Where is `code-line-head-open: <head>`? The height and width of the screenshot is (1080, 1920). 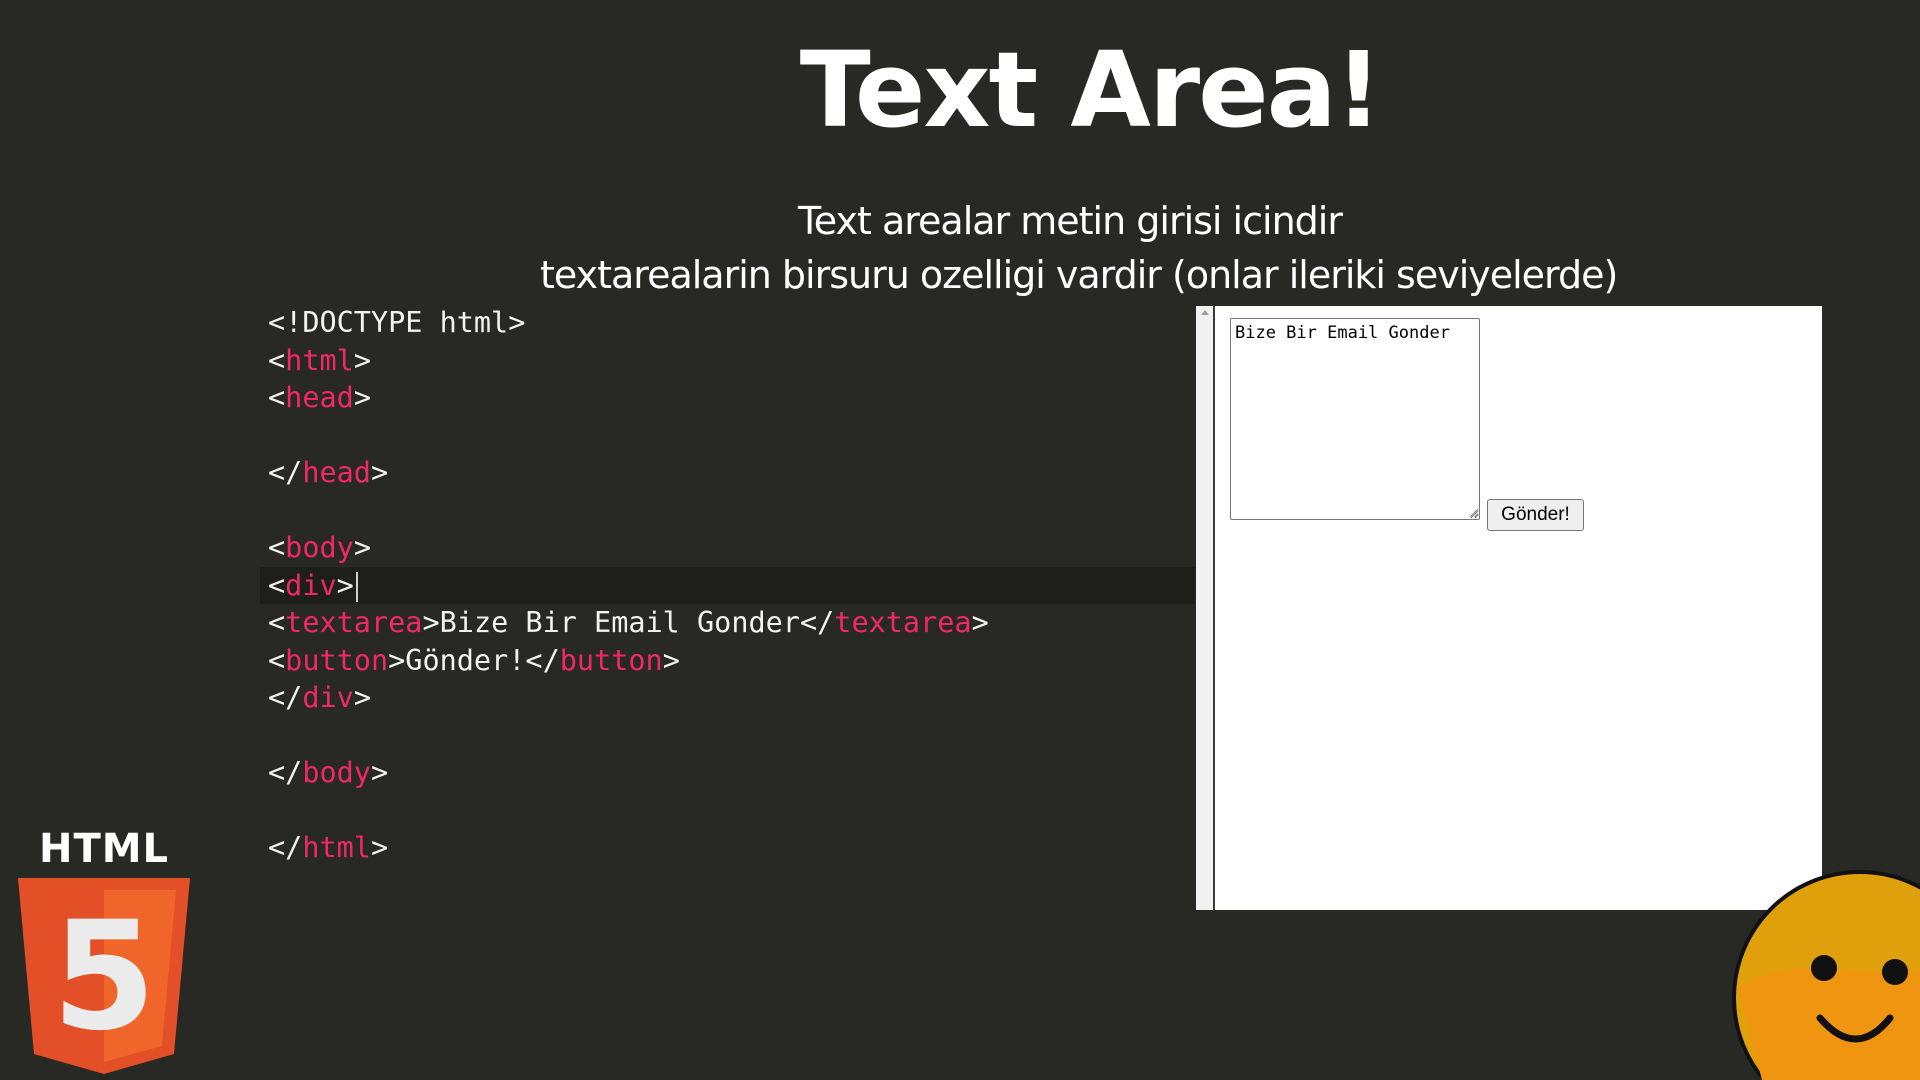 code-line-head-open: <head> is located at coordinates (727, 398).